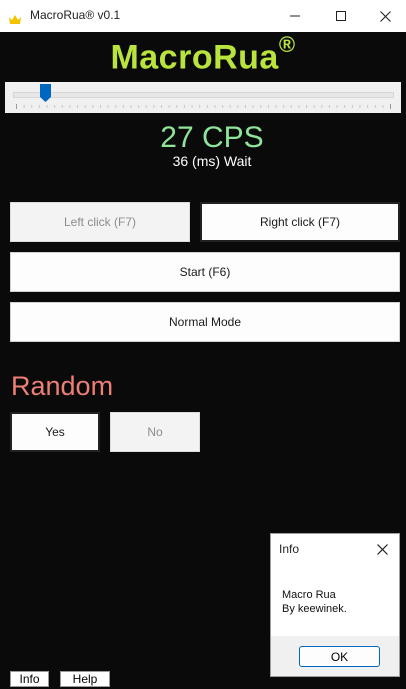  Describe the element at coordinates (203, 95) in the screenshot. I see `slider-track` at that location.